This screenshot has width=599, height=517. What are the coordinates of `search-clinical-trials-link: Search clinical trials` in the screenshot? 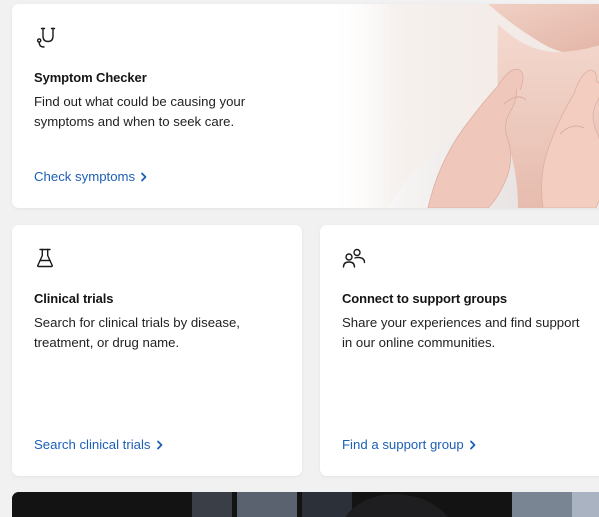 It's located at (99, 445).